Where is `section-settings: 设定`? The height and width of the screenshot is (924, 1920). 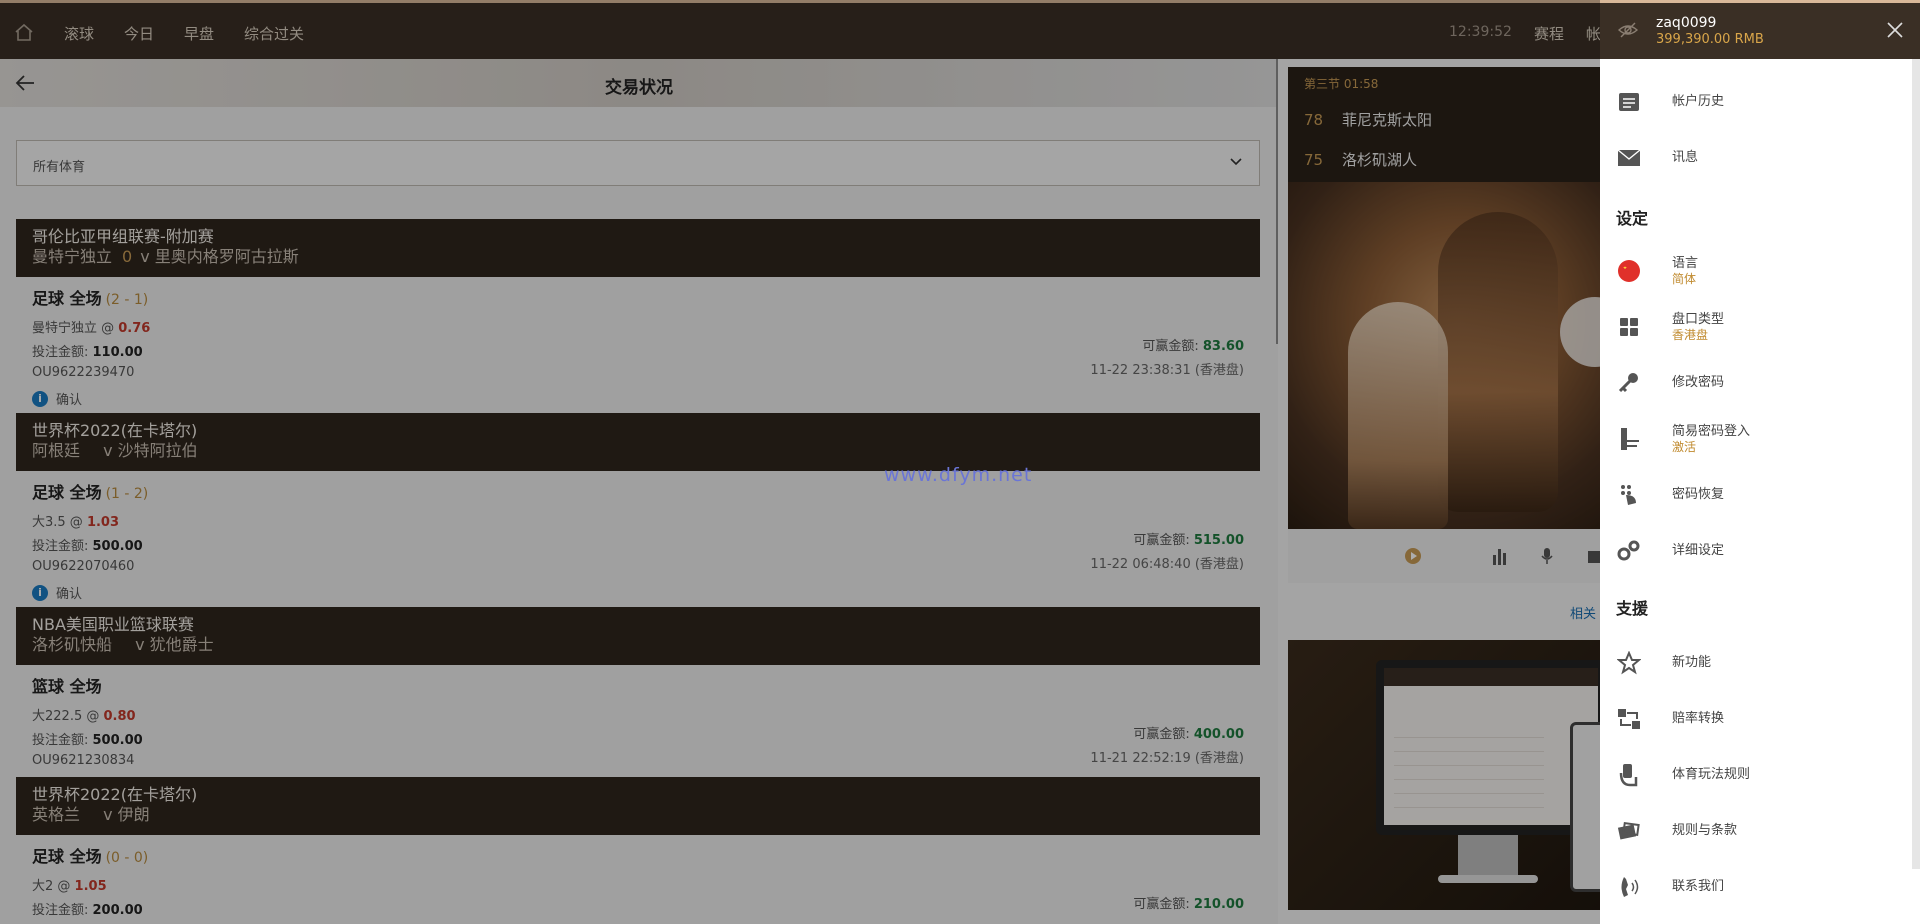
section-settings: 设定 is located at coordinates (1632, 218).